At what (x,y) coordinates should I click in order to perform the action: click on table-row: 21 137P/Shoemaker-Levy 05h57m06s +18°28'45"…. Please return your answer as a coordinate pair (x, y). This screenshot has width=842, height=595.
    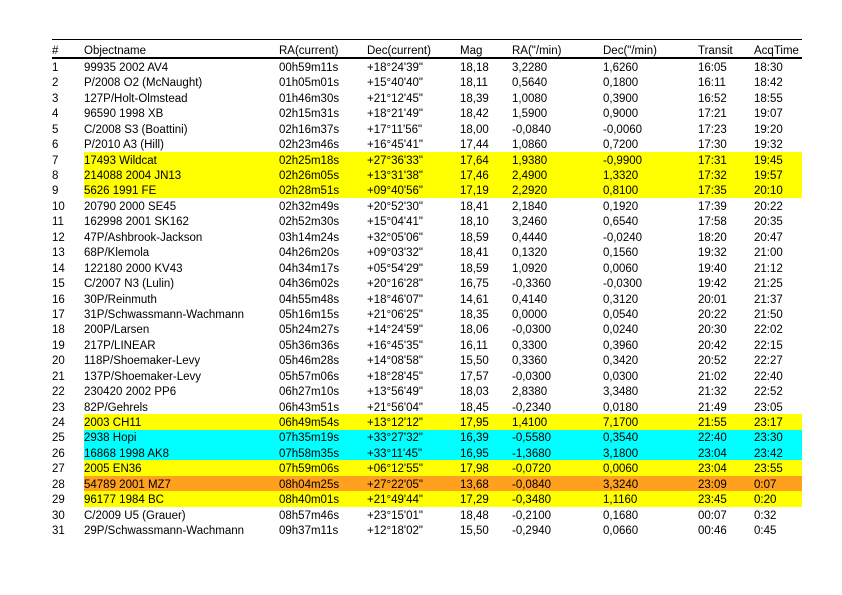
    Looking at the image, I should click on (427, 375).